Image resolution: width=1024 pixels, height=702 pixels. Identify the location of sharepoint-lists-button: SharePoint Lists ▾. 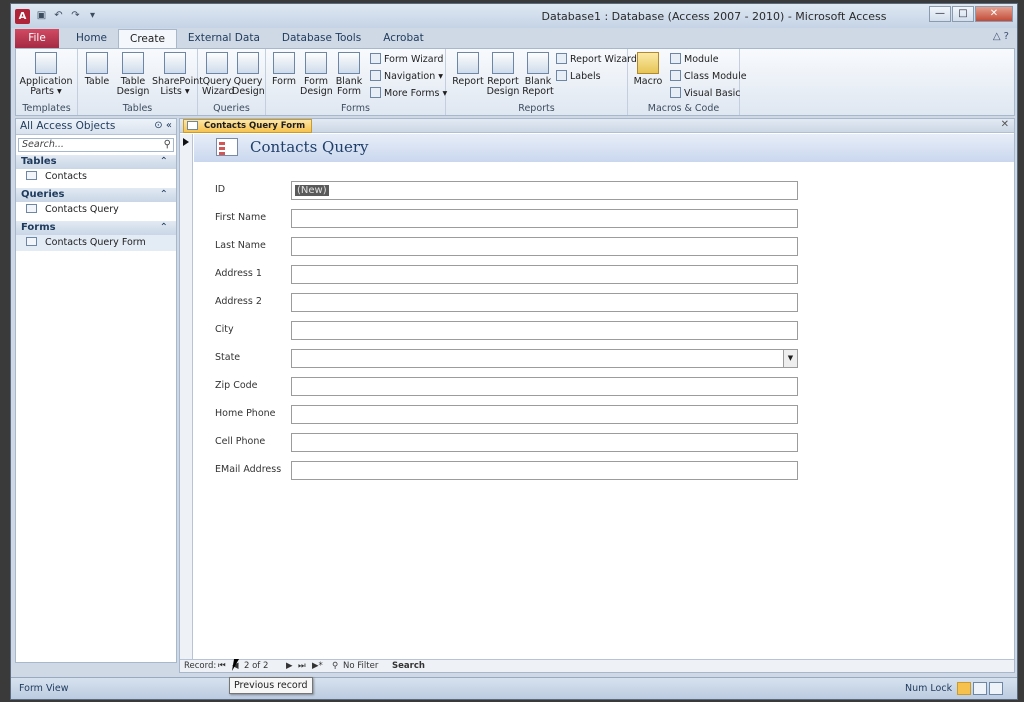
(177, 74).